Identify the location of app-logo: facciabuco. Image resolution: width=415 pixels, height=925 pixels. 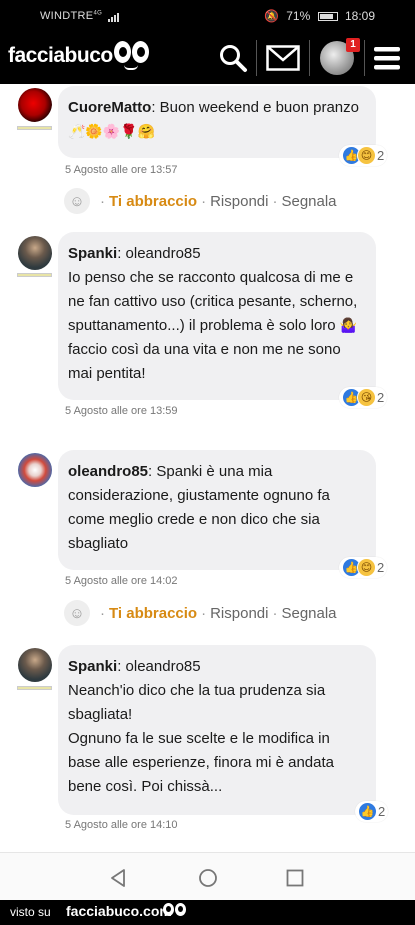
(60, 56).